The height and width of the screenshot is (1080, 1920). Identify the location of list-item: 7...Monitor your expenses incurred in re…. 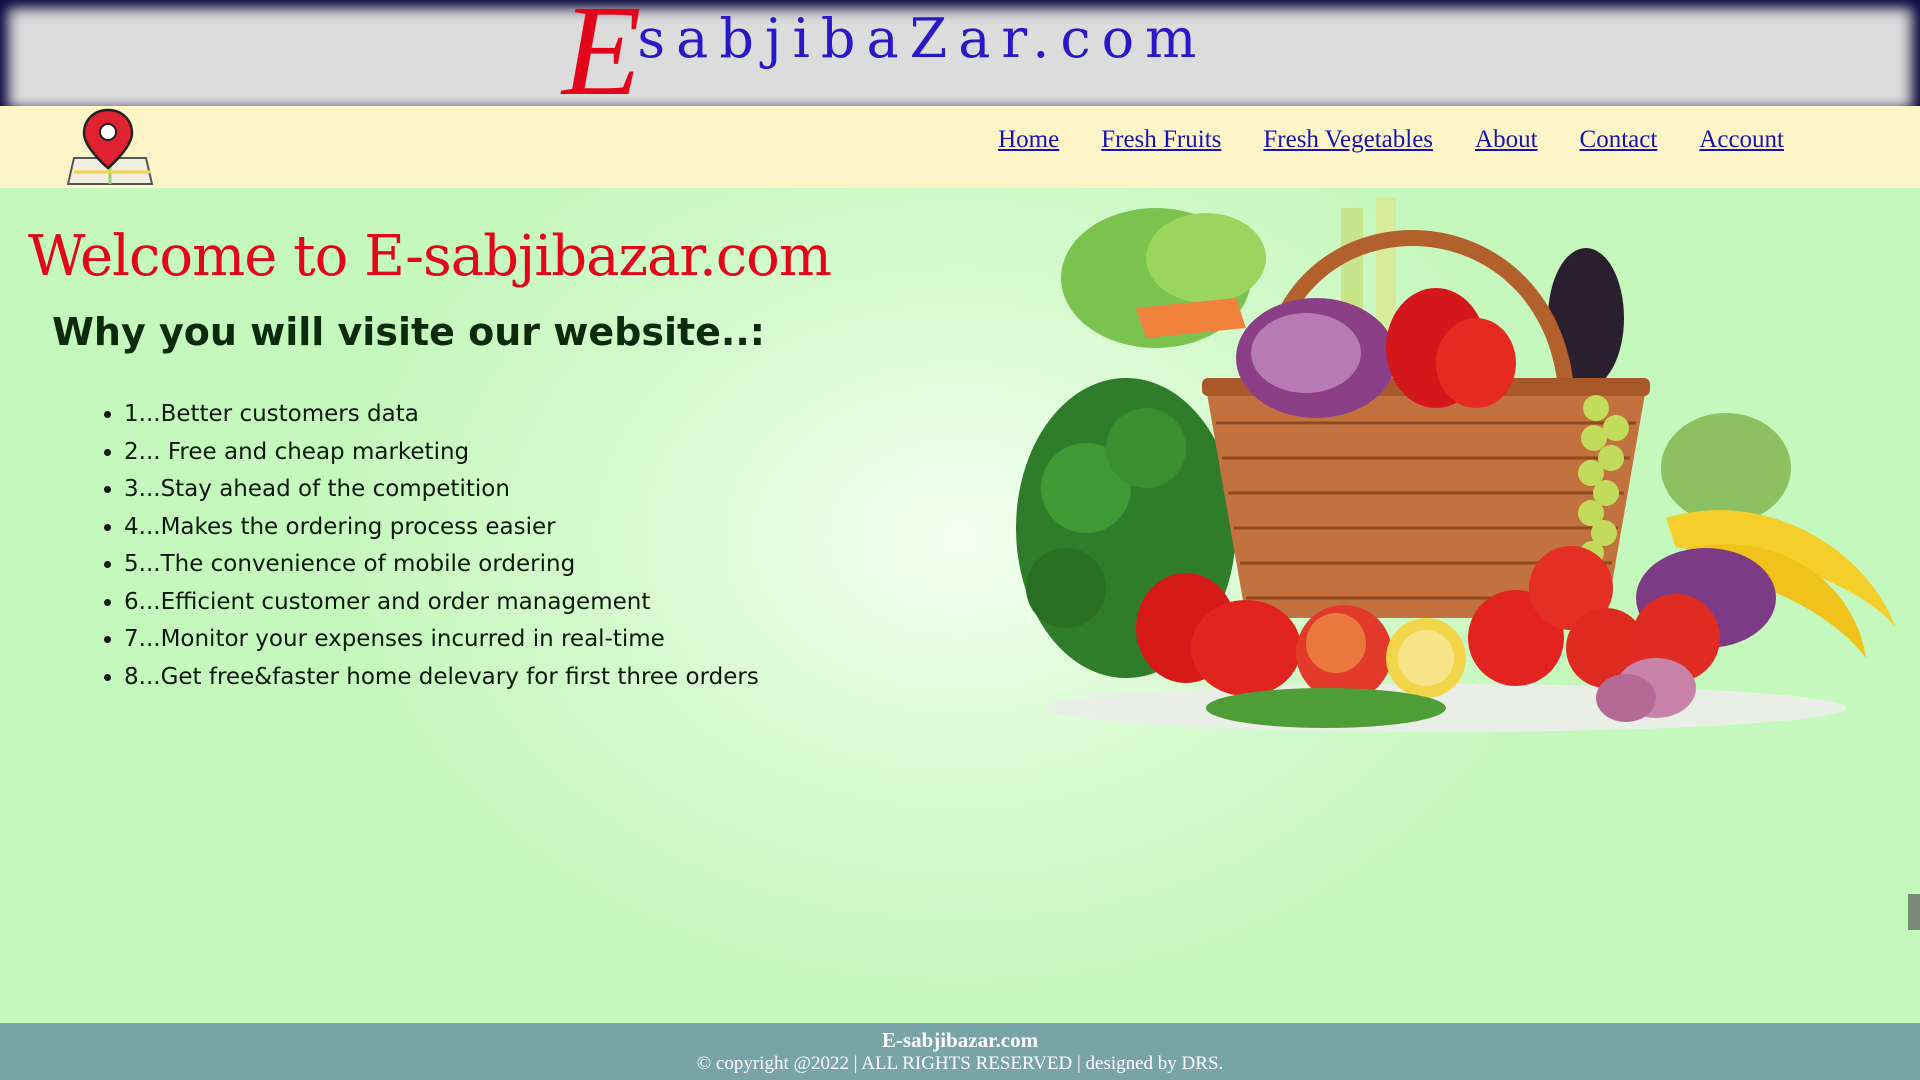
(441, 640).